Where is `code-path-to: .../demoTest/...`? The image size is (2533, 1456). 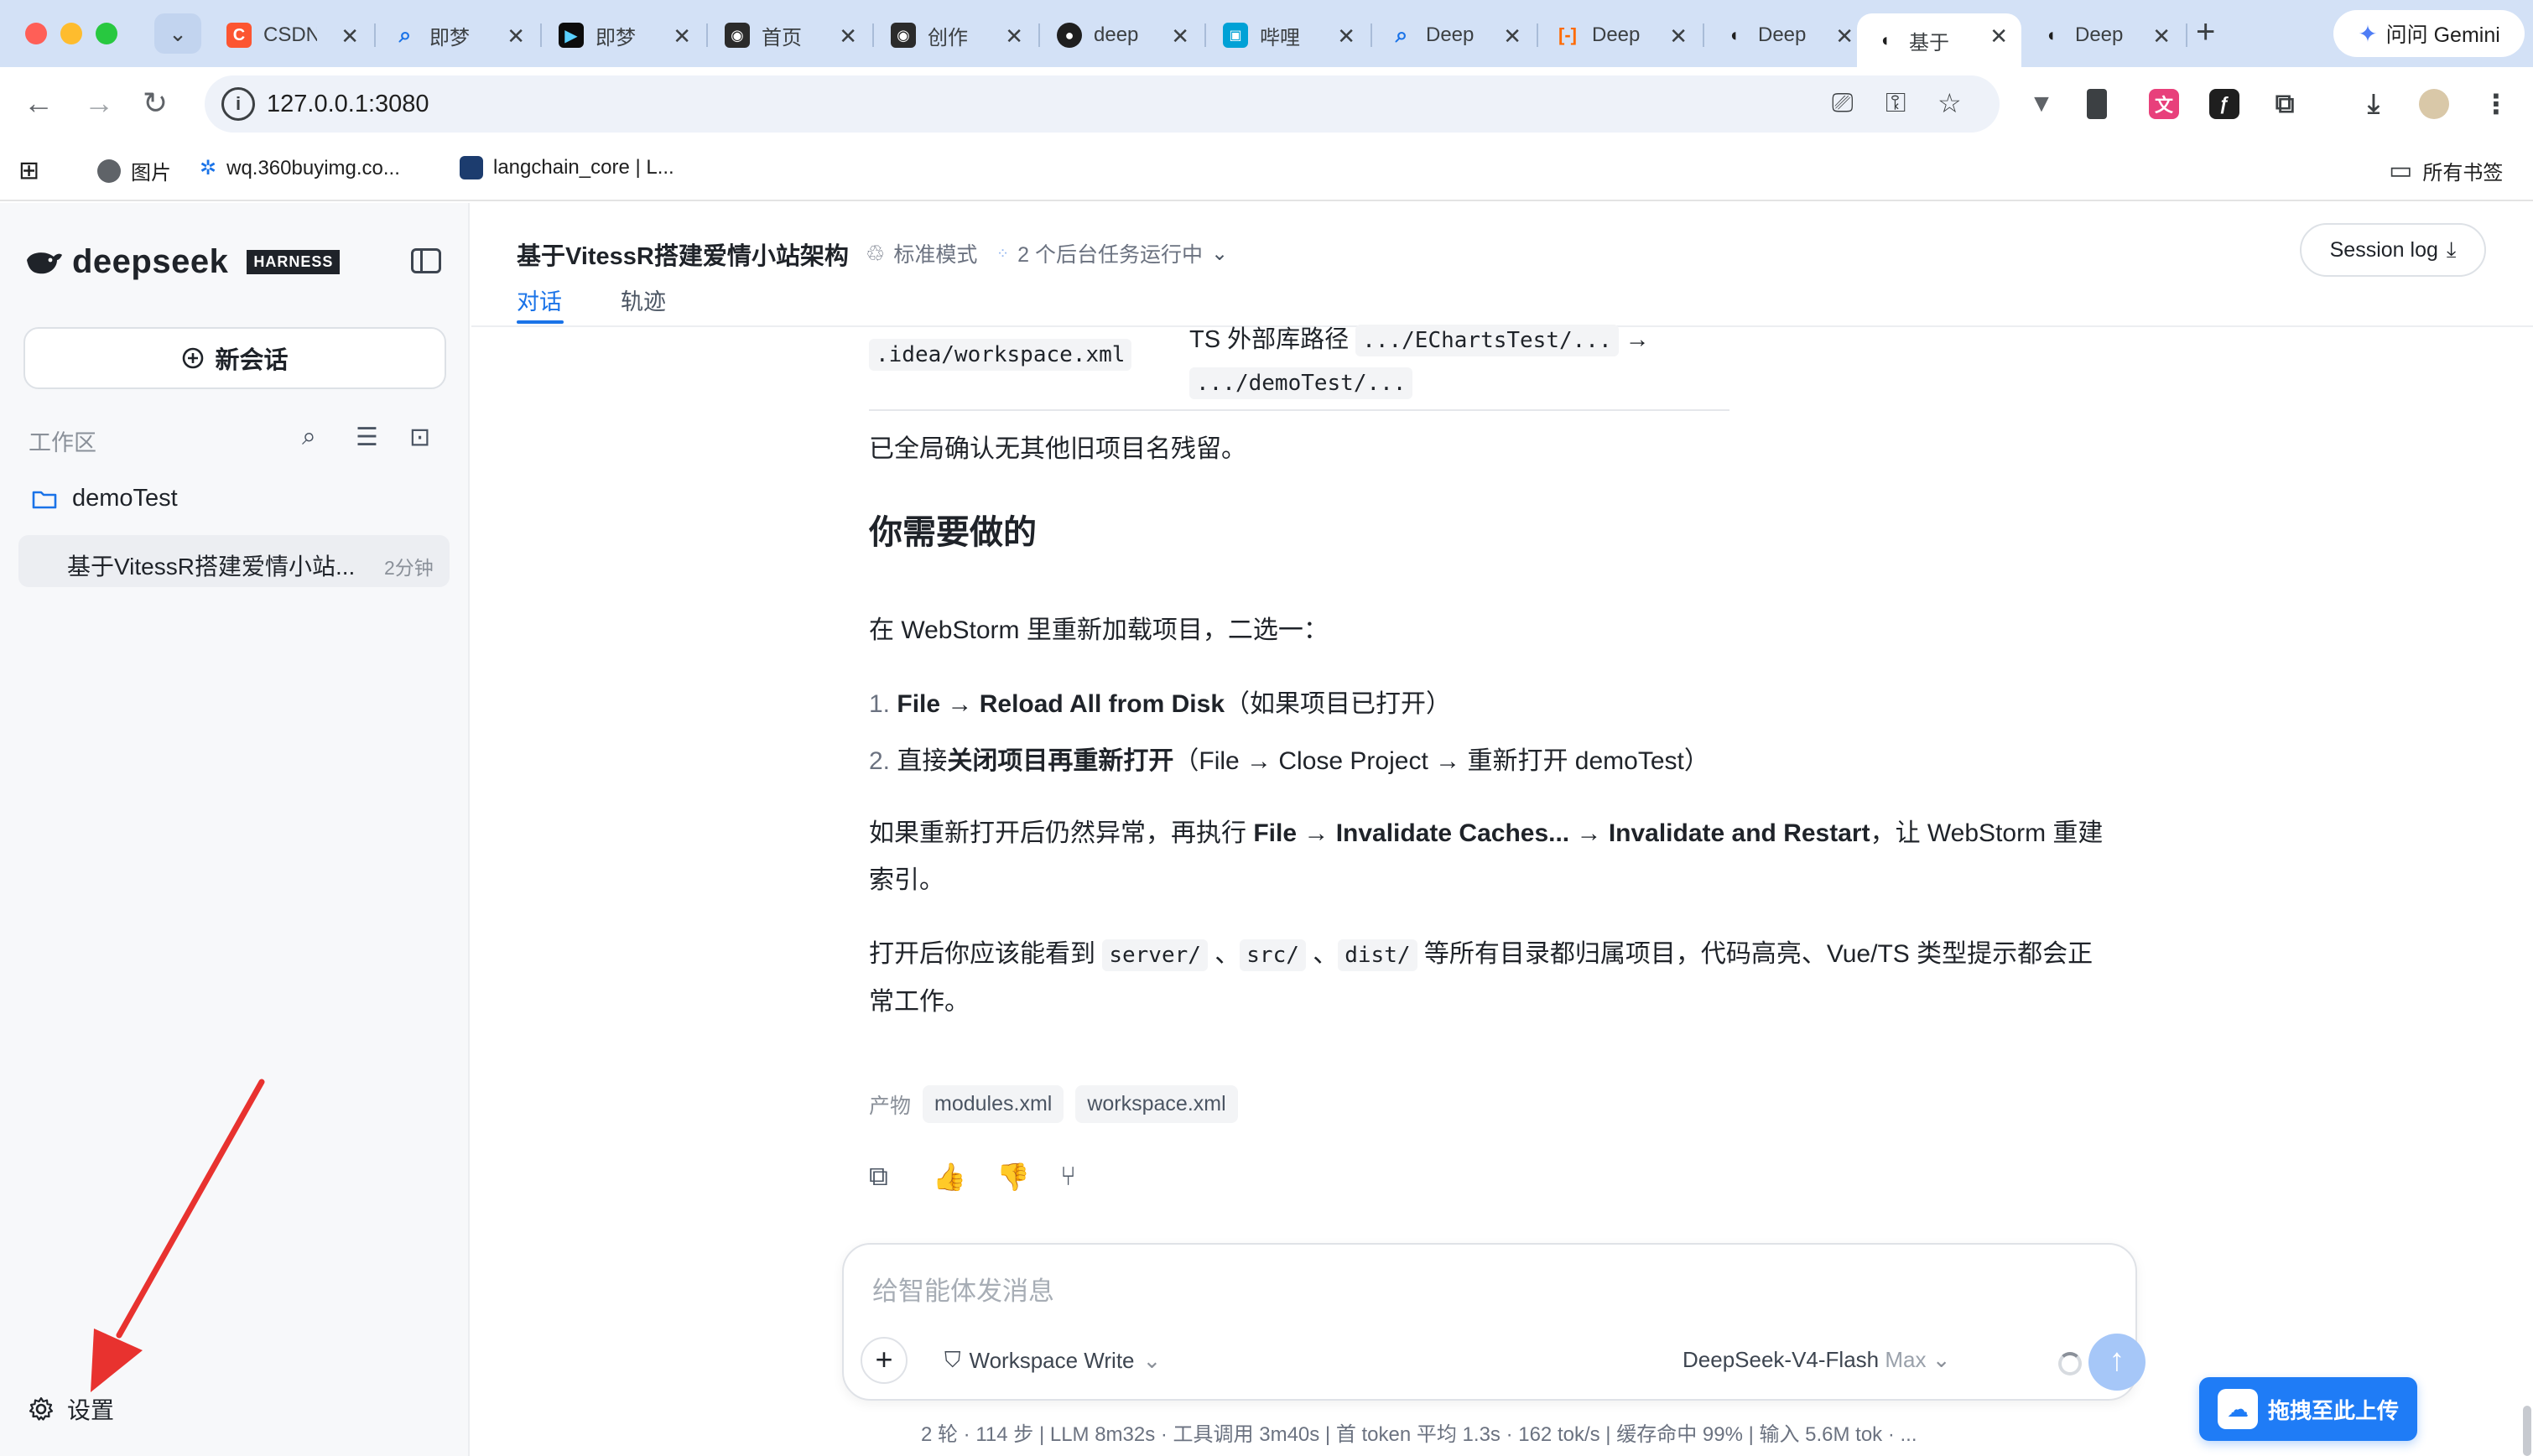
code-path-to: .../demoTest/... is located at coordinates (1301, 383).